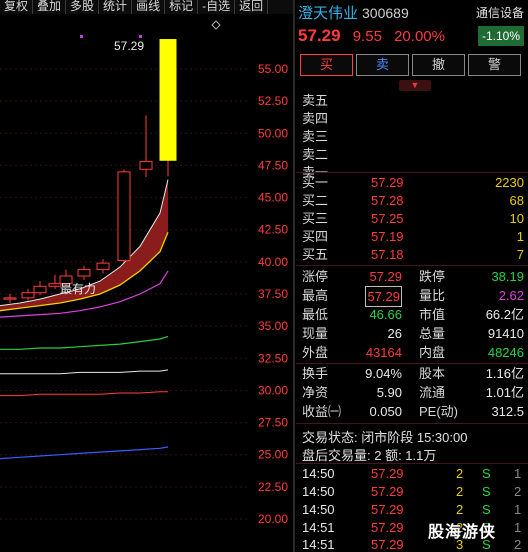 This screenshot has height=552, width=528. Describe the element at coordinates (412, 463) in the screenshot. I see `ticks-divider` at that location.